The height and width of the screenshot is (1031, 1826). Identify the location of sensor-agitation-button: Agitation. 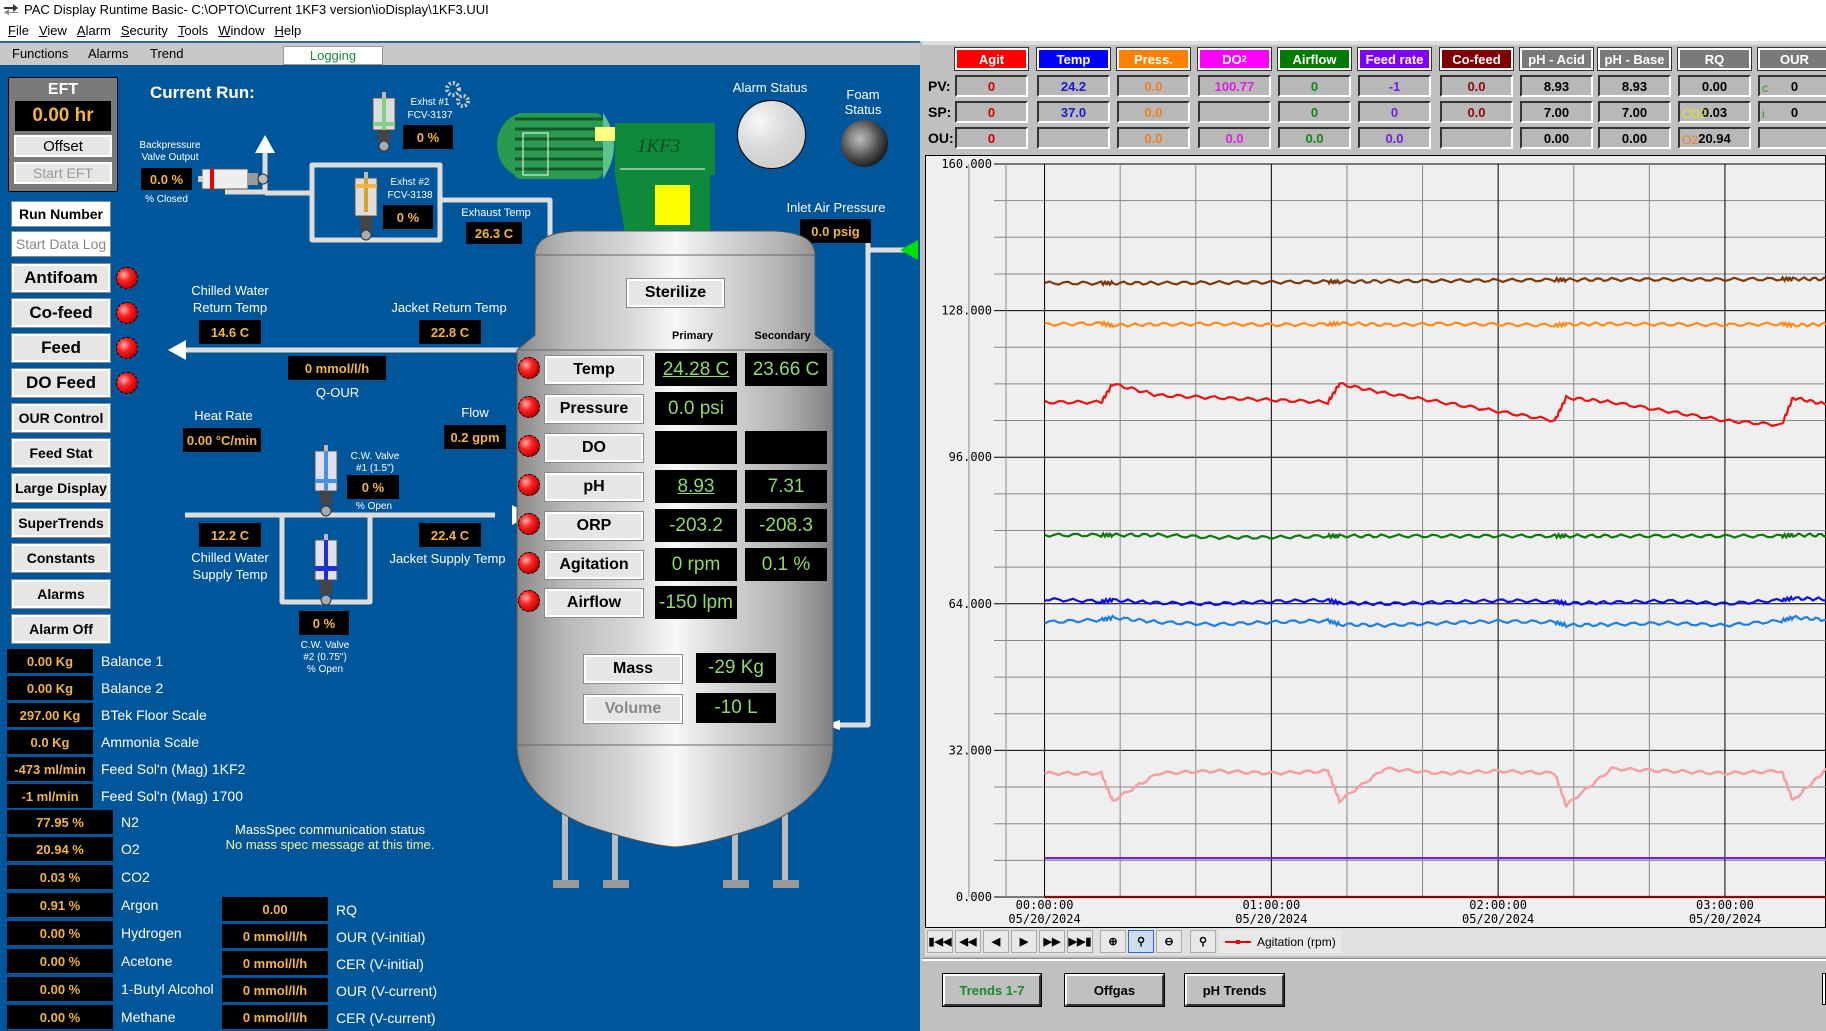
(594, 565).